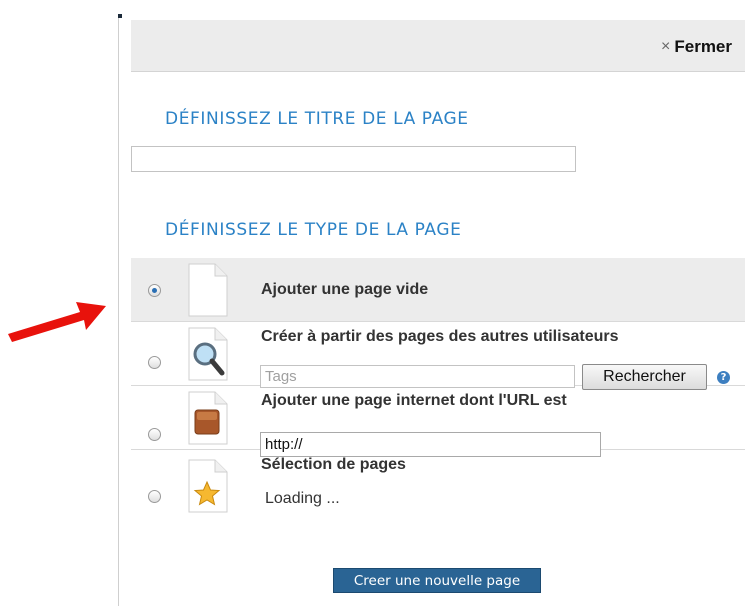 The height and width of the screenshot is (606, 745). Describe the element at coordinates (723, 377) in the screenshot. I see `help-icon: ?` at that location.